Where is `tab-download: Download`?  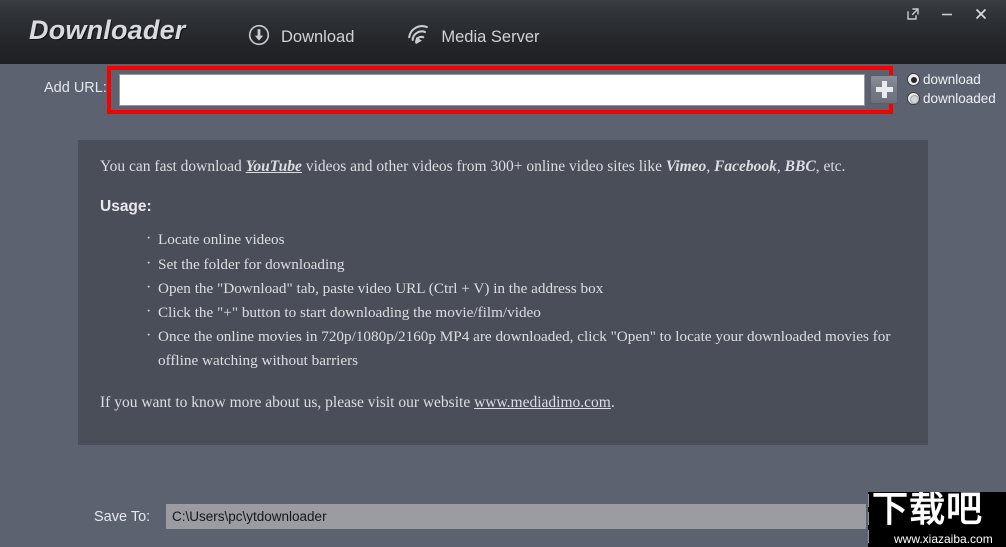
tab-download: Download is located at coordinates (301, 37).